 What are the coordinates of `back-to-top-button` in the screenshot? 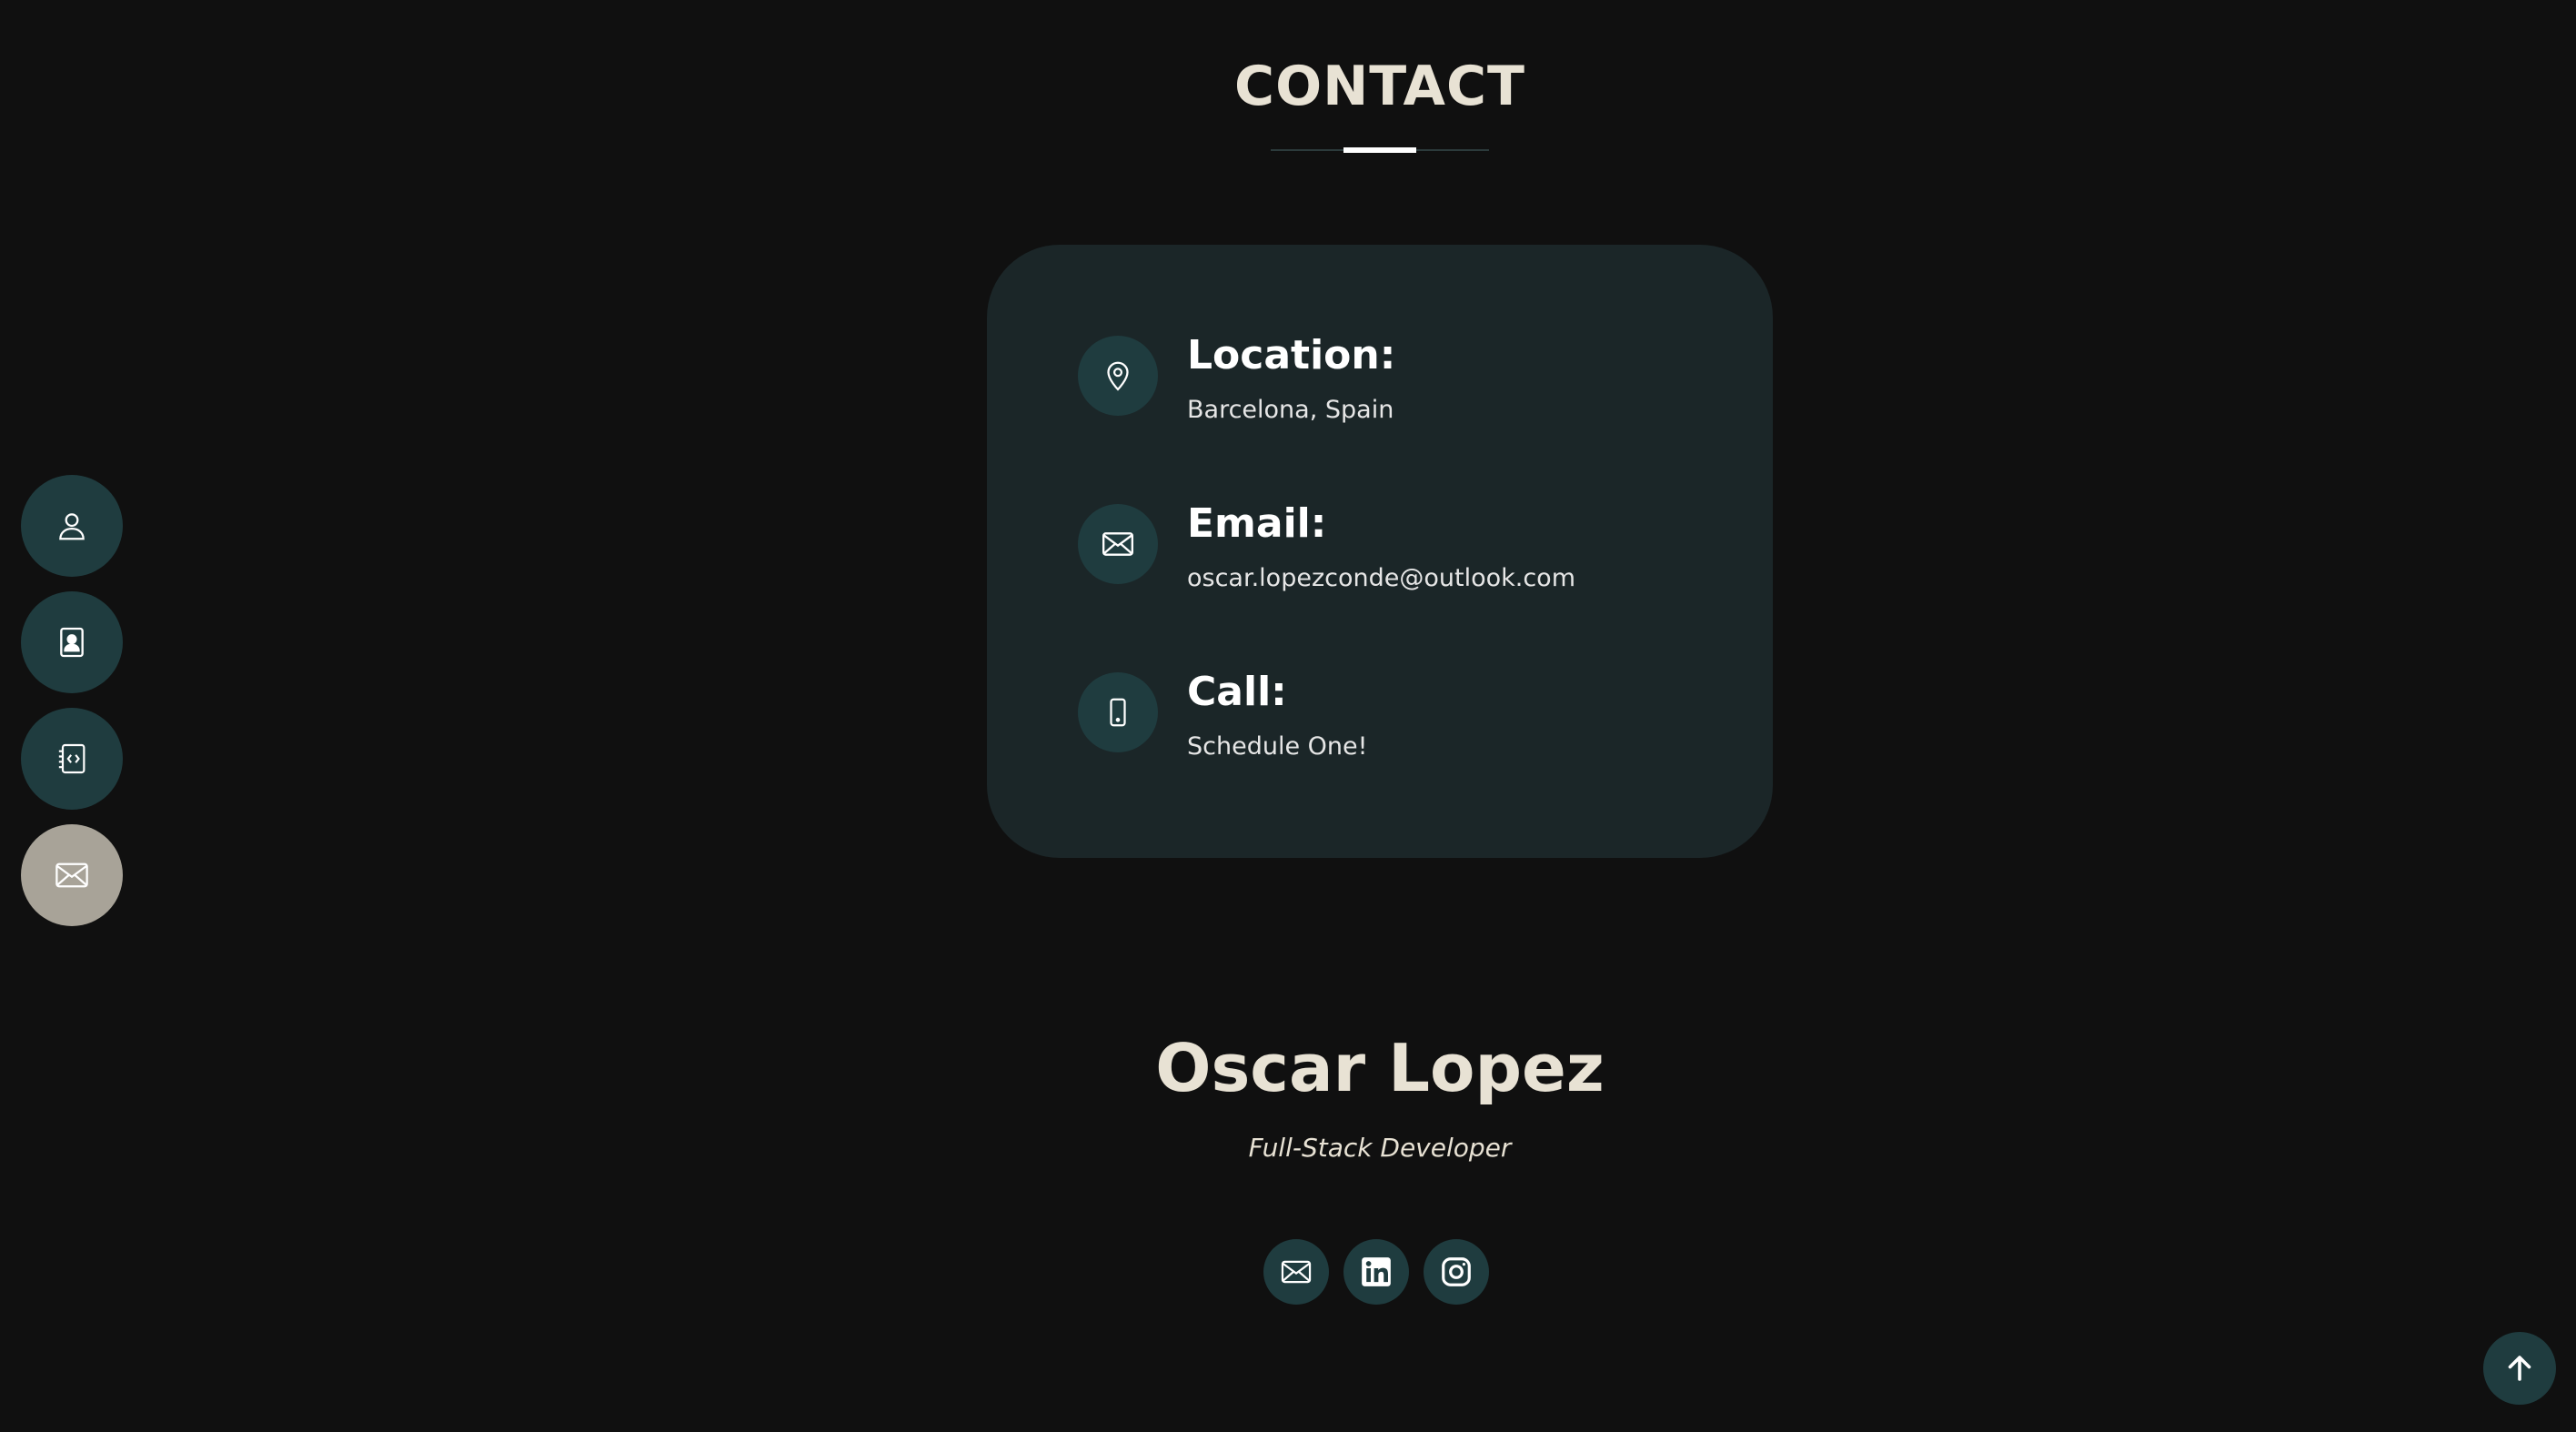 It's located at (2519, 1368).